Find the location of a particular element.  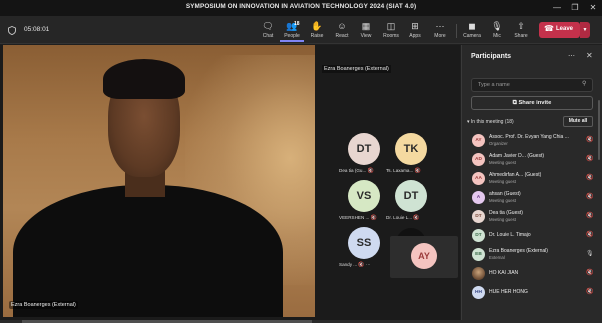

mic-label: Mic is located at coordinates (497, 36).